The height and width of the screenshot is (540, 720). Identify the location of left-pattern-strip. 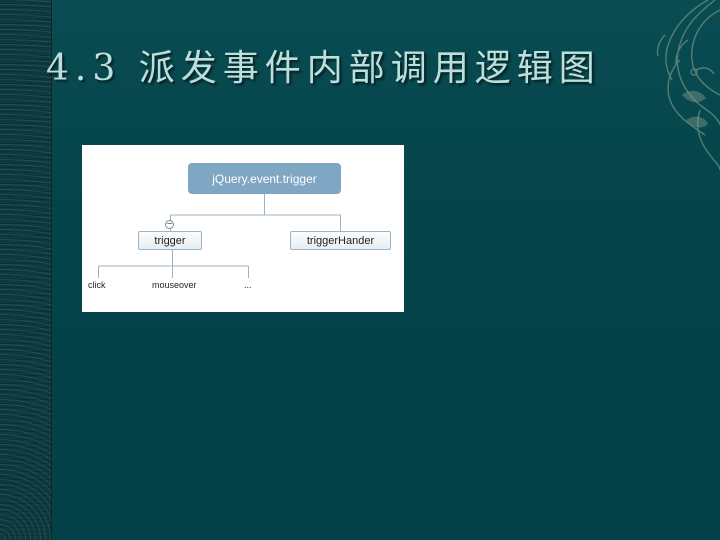
(26, 270).